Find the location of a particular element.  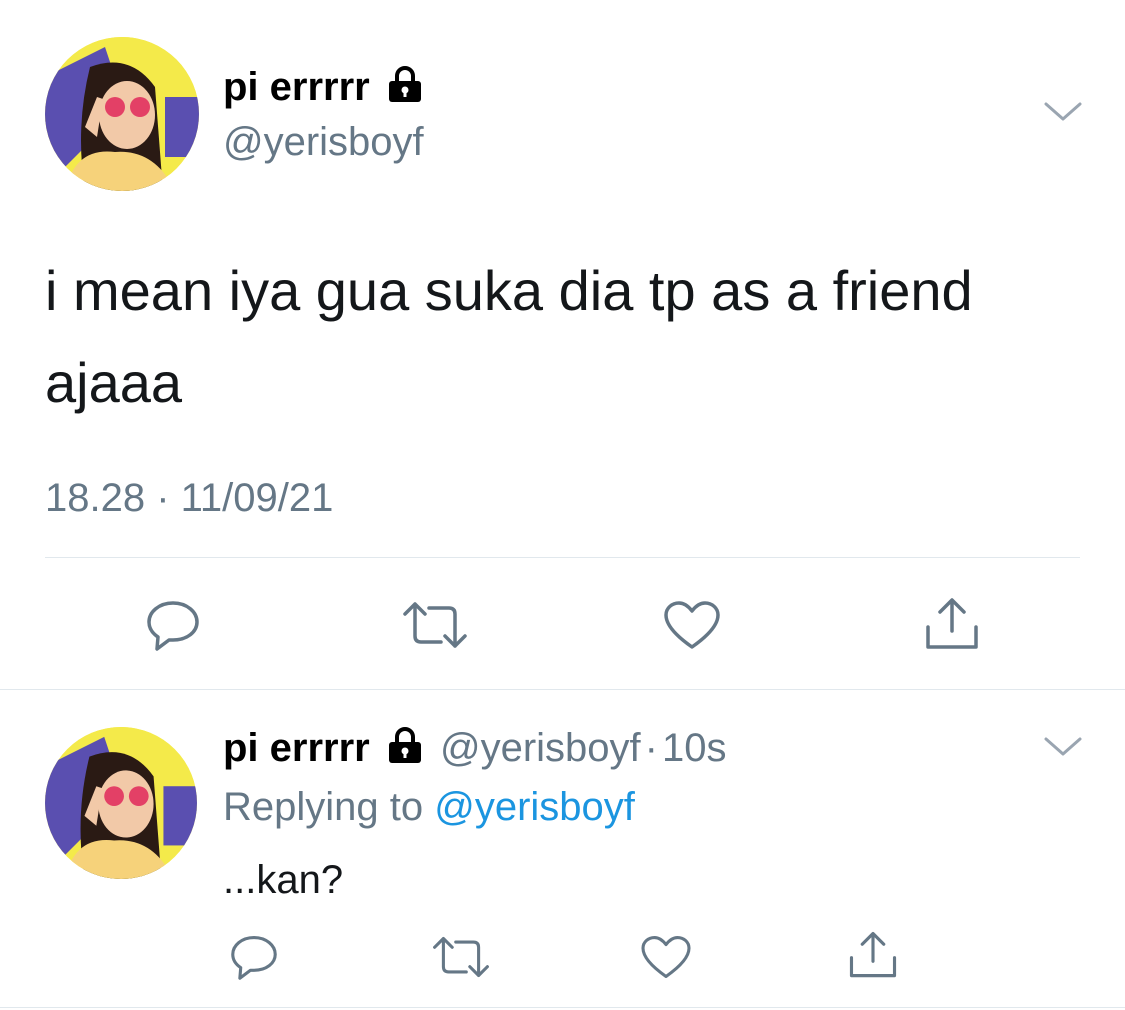

display-name-text: pi errrrr is located at coordinates (296, 87).